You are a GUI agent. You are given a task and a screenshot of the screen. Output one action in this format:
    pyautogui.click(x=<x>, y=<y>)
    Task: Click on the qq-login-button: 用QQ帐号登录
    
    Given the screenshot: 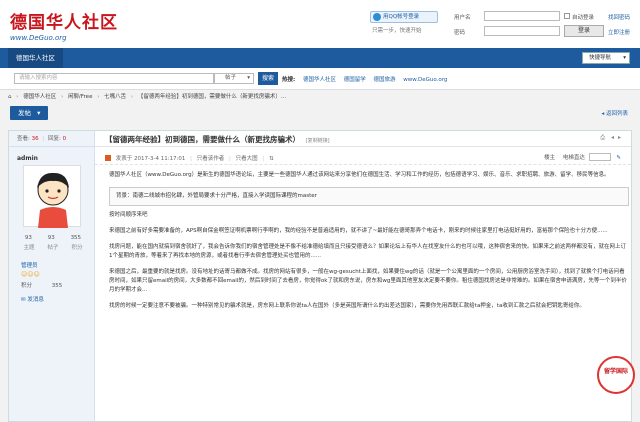 What is the action you would take?
    pyautogui.click(x=404, y=17)
    